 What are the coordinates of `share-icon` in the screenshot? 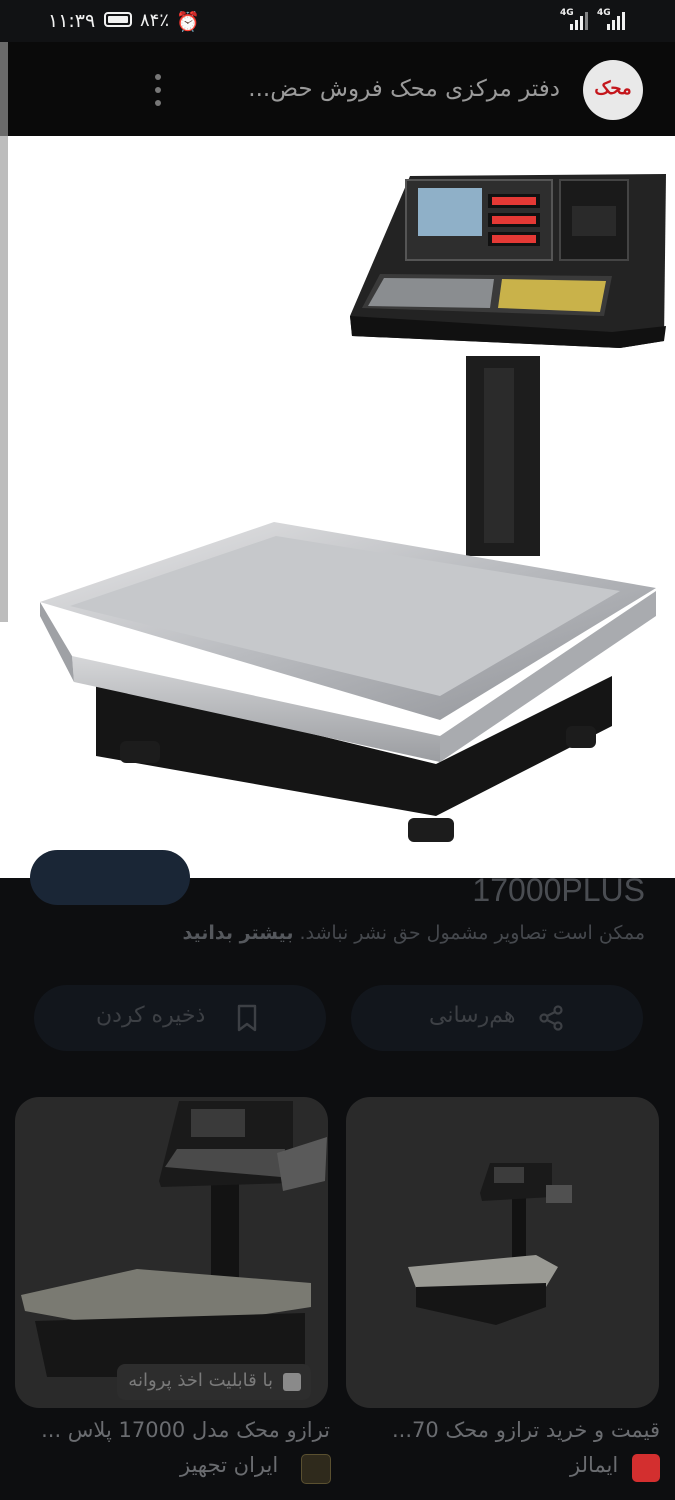 It's located at (551, 1018).